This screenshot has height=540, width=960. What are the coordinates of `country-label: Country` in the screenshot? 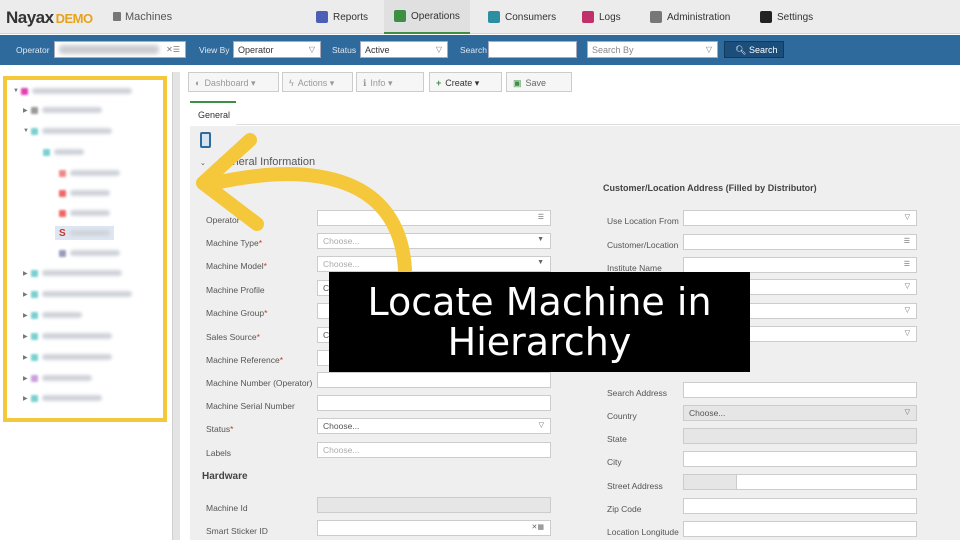 It's located at (622, 416).